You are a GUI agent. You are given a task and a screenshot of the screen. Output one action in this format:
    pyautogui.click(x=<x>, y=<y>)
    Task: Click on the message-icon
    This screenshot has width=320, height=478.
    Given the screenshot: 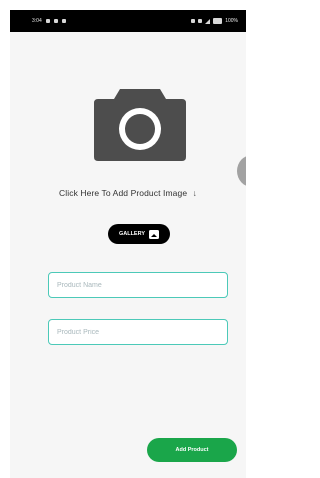 What is the action you would take?
    pyautogui.click(x=55, y=21)
    